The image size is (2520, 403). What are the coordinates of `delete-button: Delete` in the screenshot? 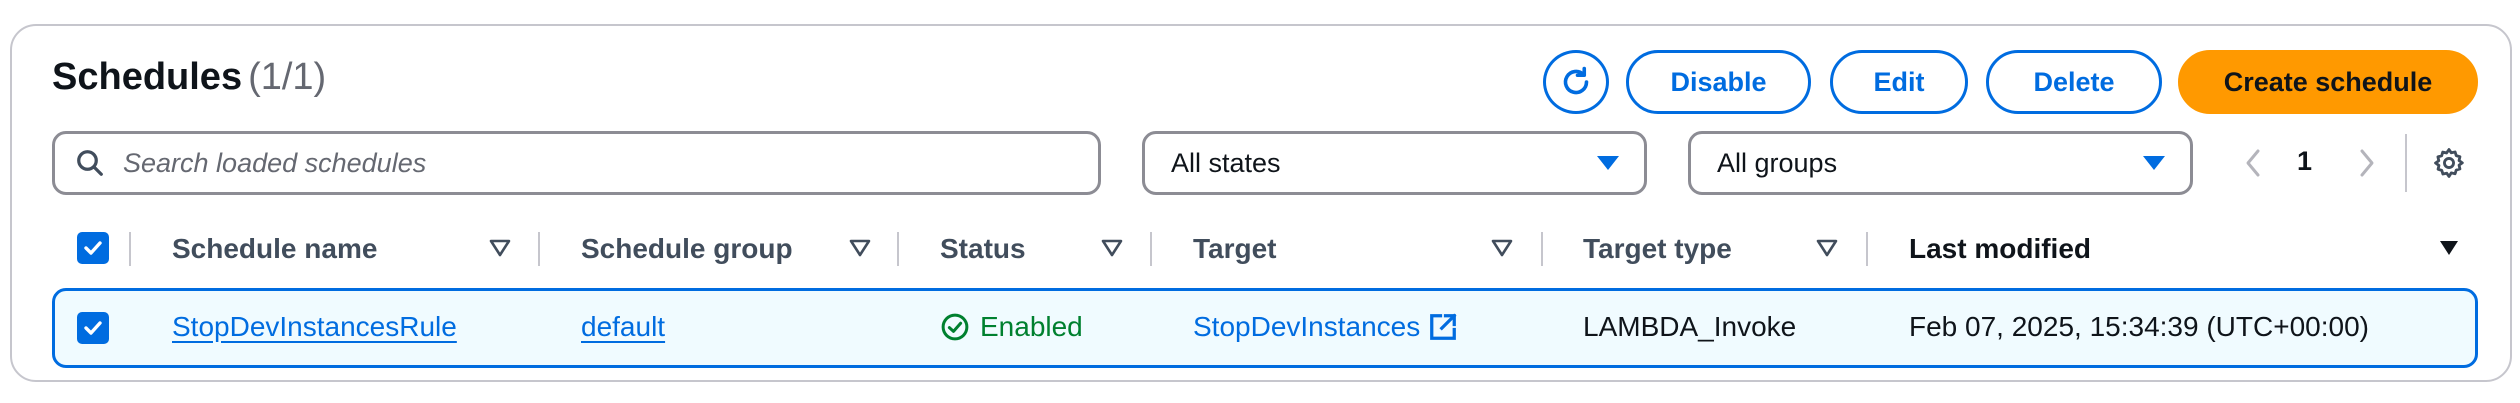 It's located at (2074, 82).